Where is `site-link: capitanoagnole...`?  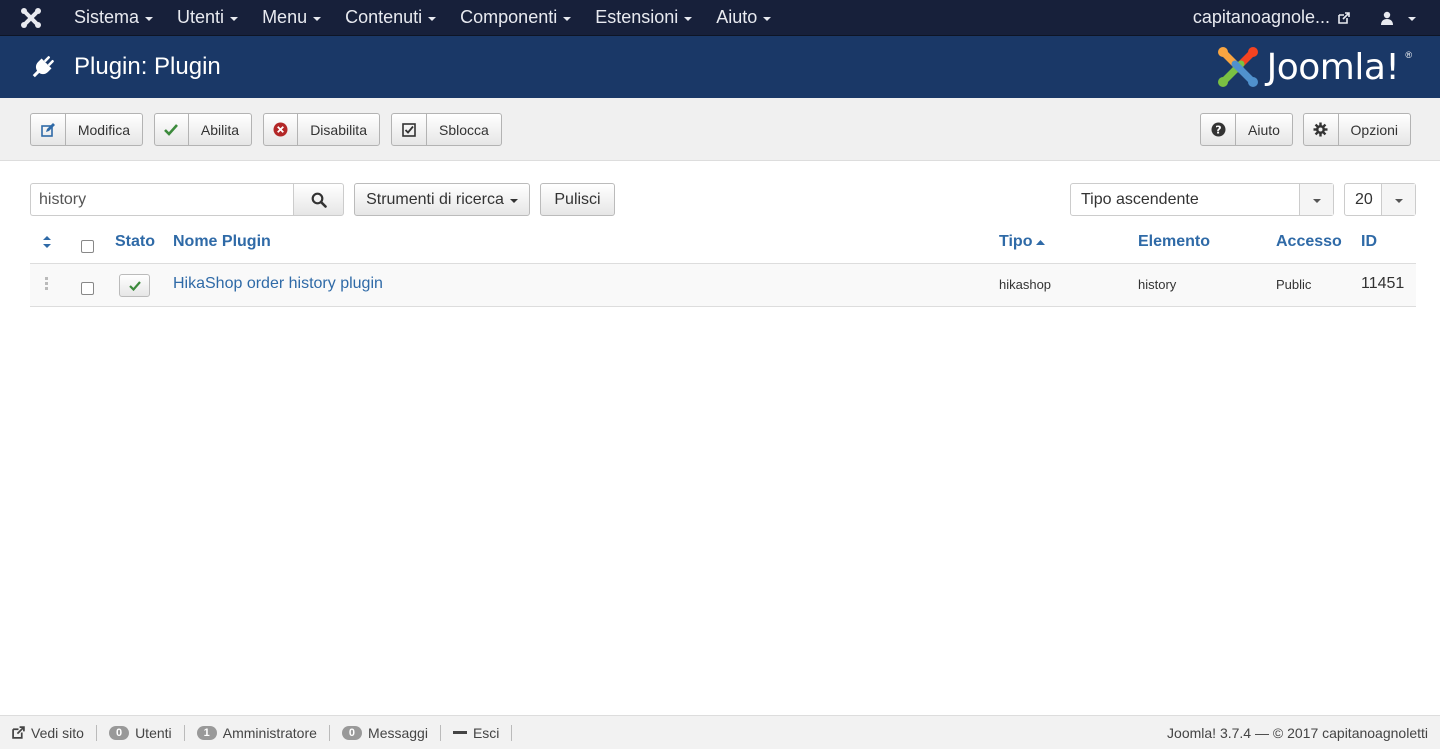 site-link: capitanoagnole... is located at coordinates (1286, 17).